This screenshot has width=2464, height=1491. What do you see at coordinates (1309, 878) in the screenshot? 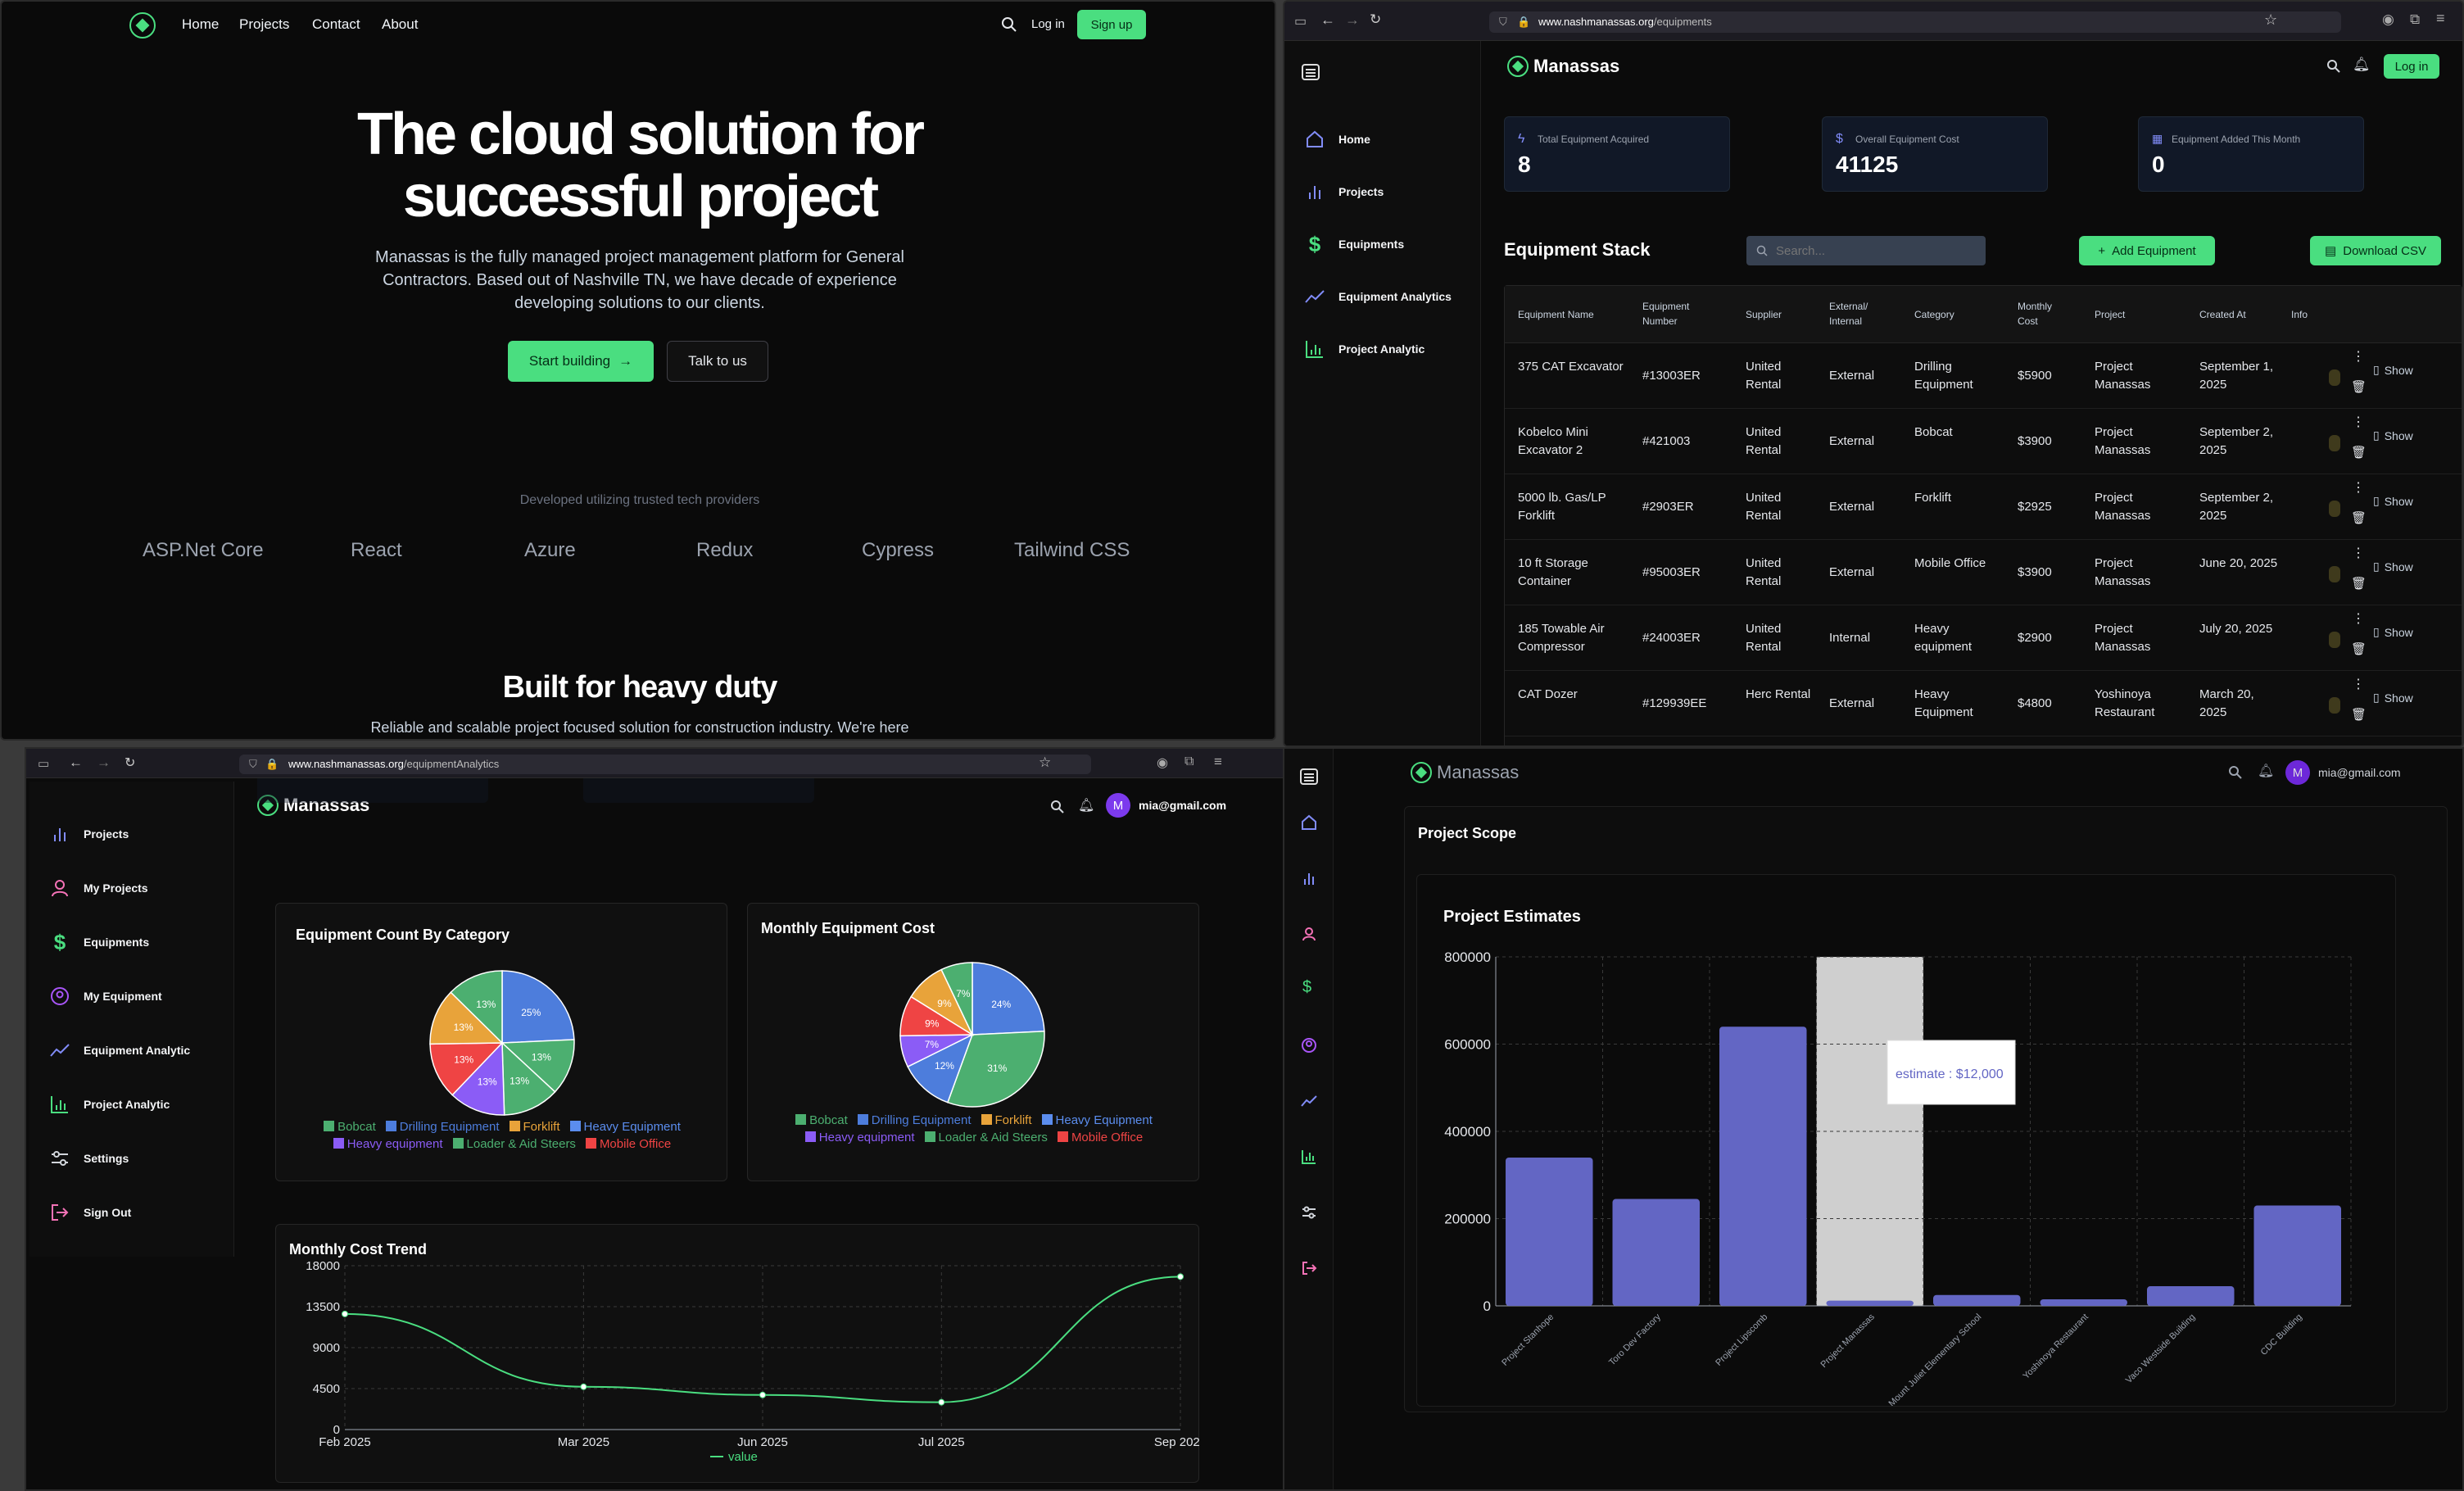
I see `bar-chart-icon` at bounding box center [1309, 878].